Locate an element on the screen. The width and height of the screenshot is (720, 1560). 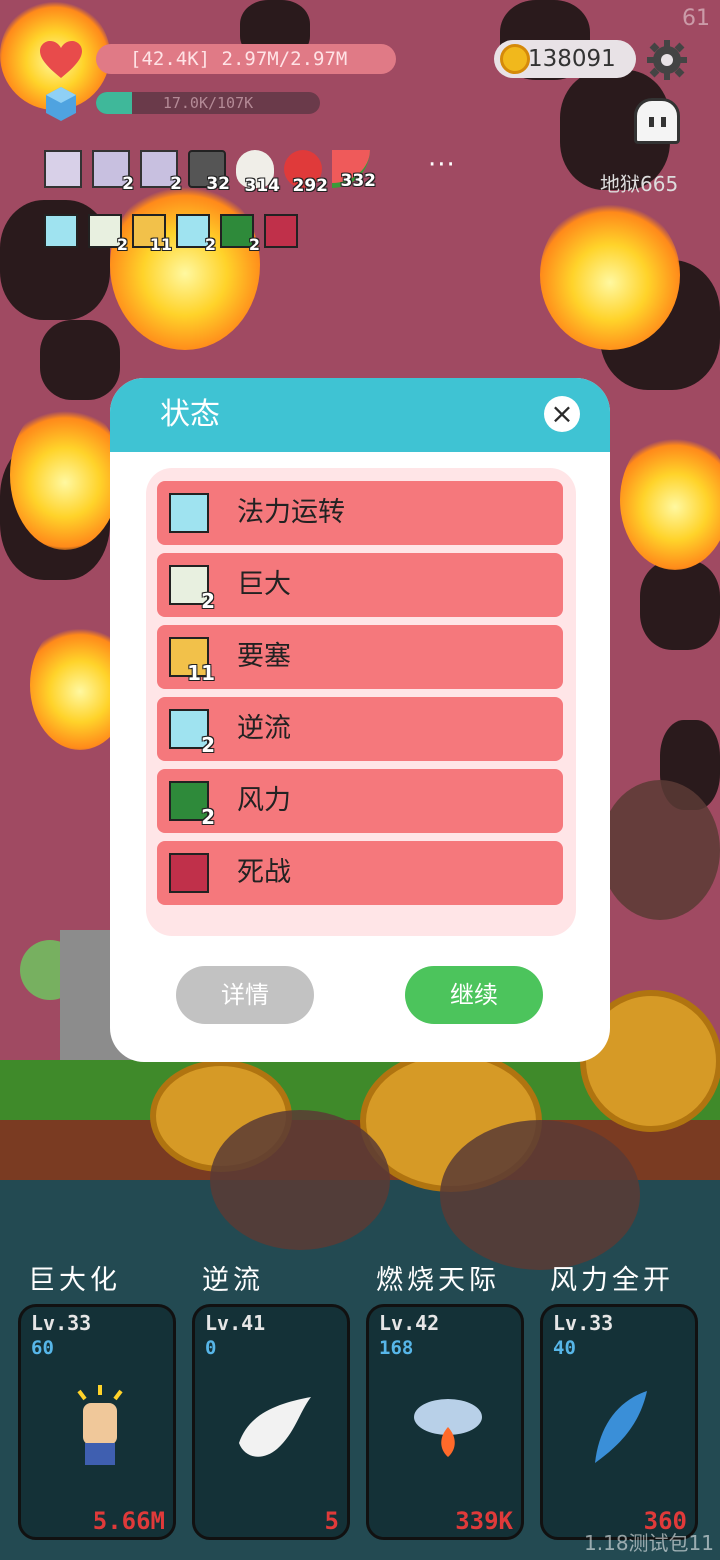
mana-flow-icon is located at coordinates (189, 513).